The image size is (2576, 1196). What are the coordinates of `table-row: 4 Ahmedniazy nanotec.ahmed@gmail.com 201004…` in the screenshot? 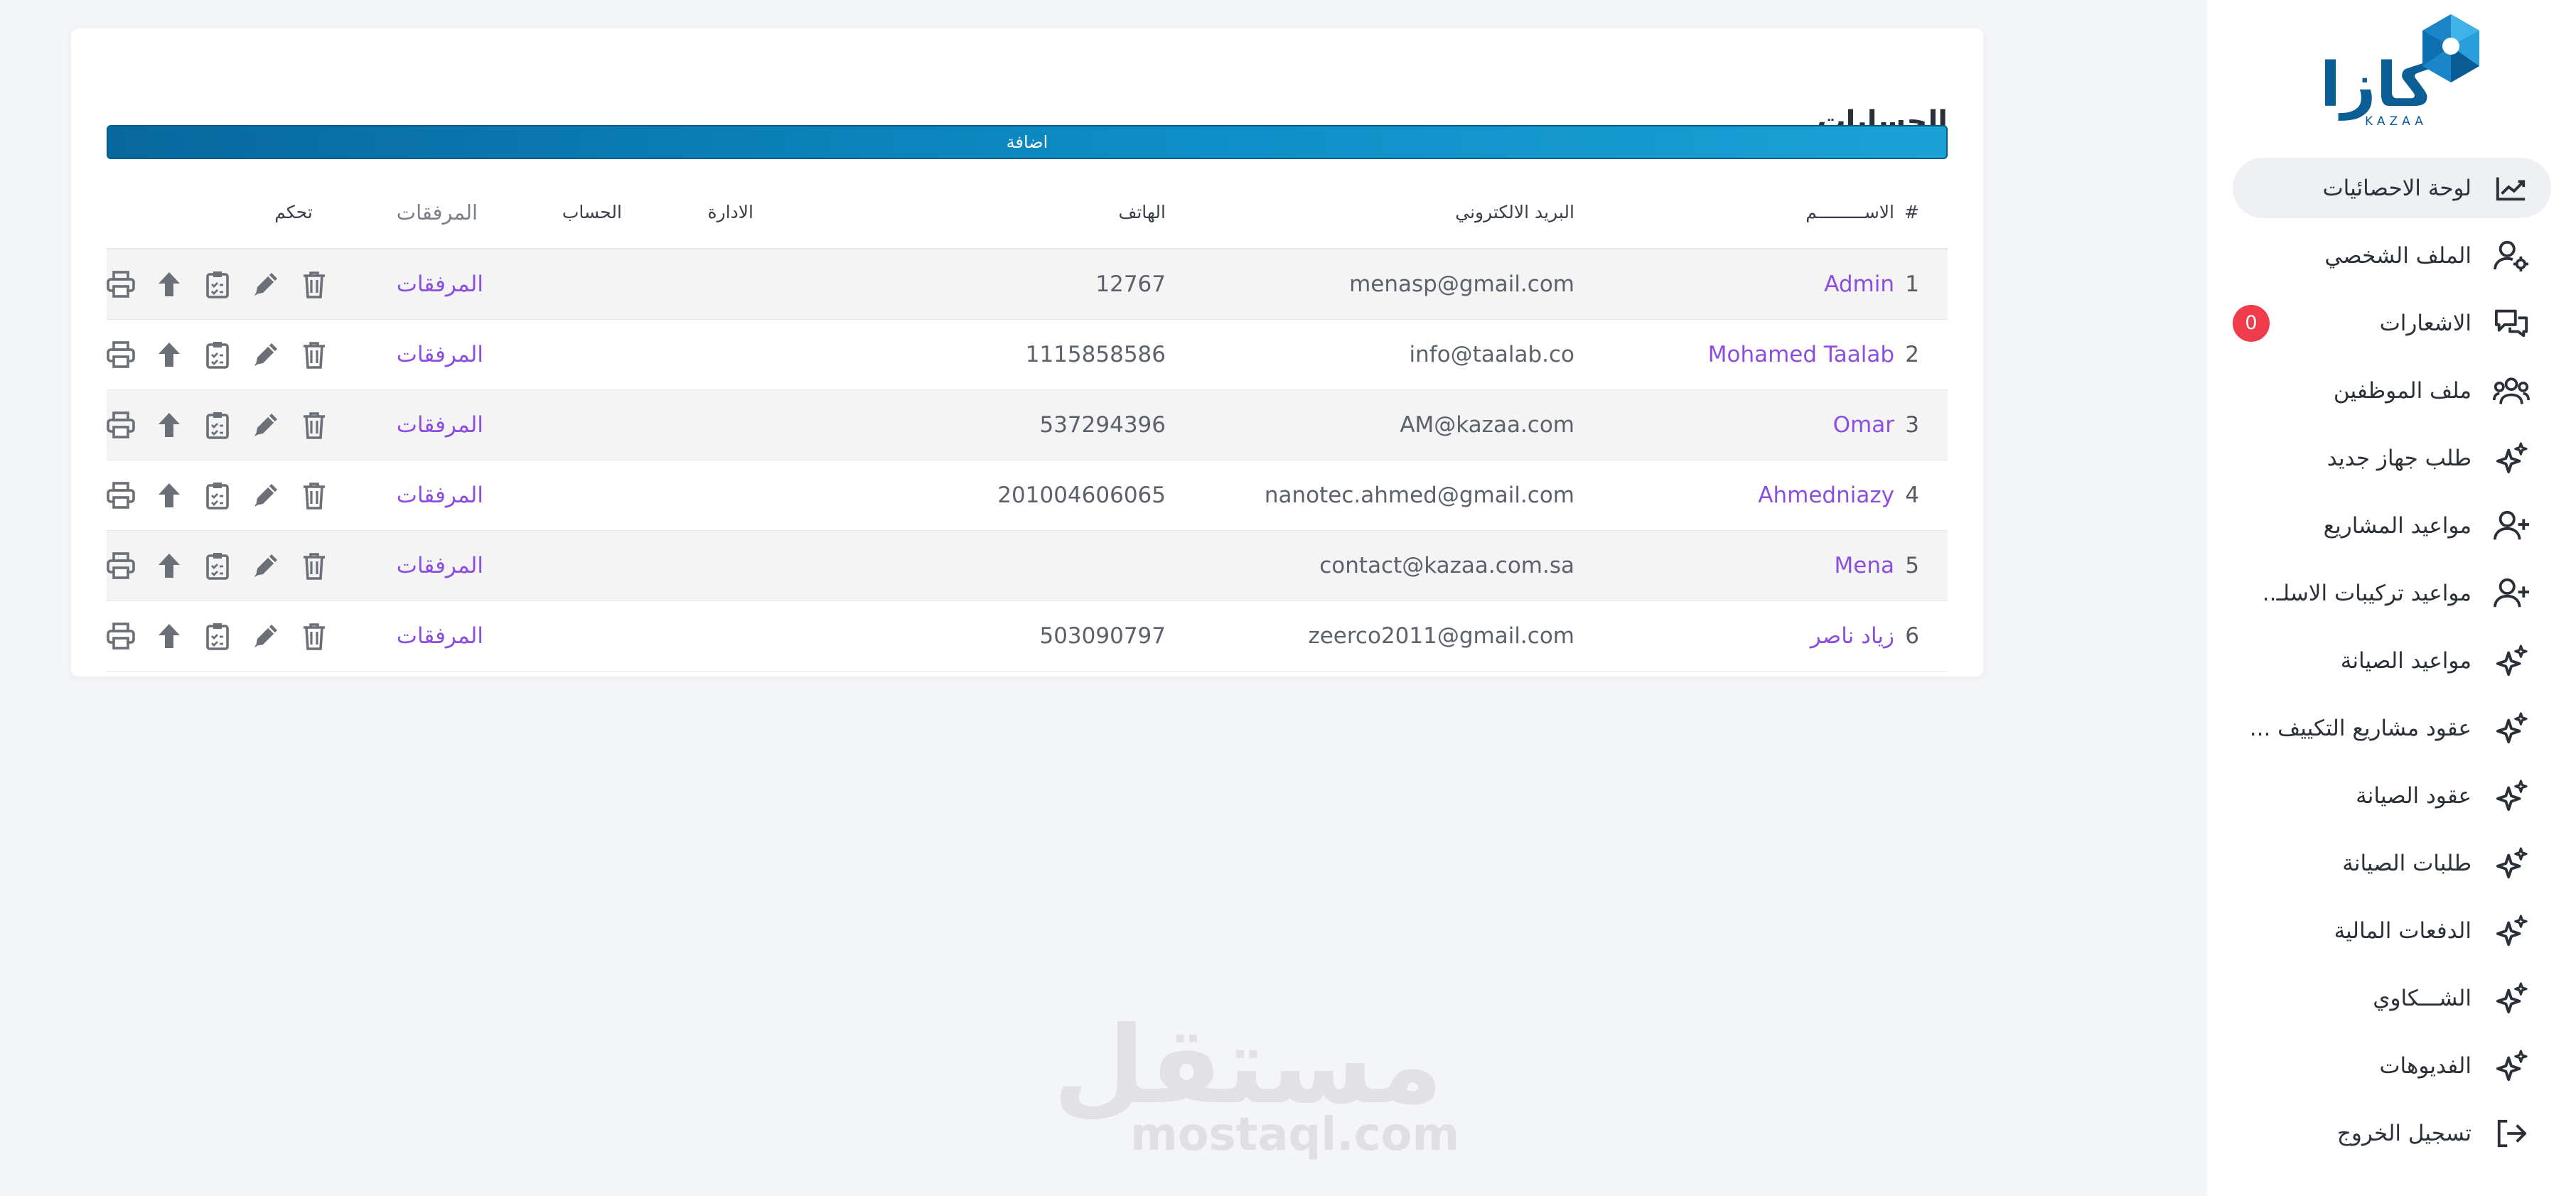 It's located at (1027, 495).